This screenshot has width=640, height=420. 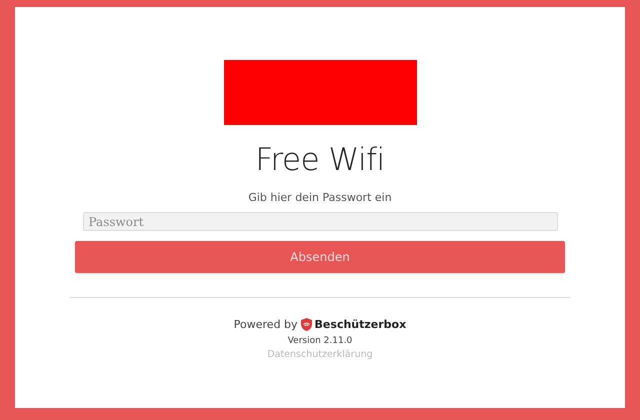 What do you see at coordinates (320, 198) in the screenshot?
I see `password-prompt: Gib hier dein Passwort ein` at bounding box center [320, 198].